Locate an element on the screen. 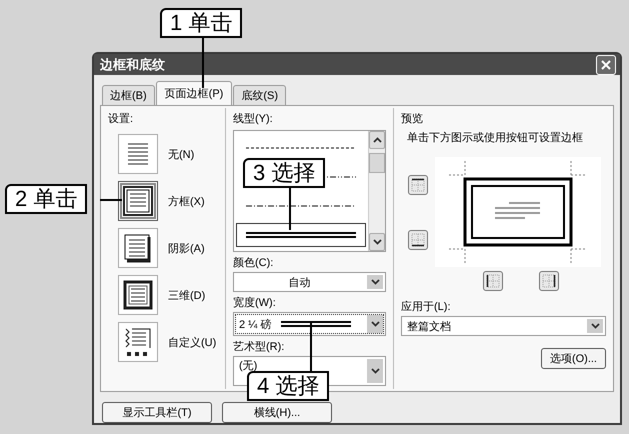  step-tooltip: 1 单击 is located at coordinates (201, 23).